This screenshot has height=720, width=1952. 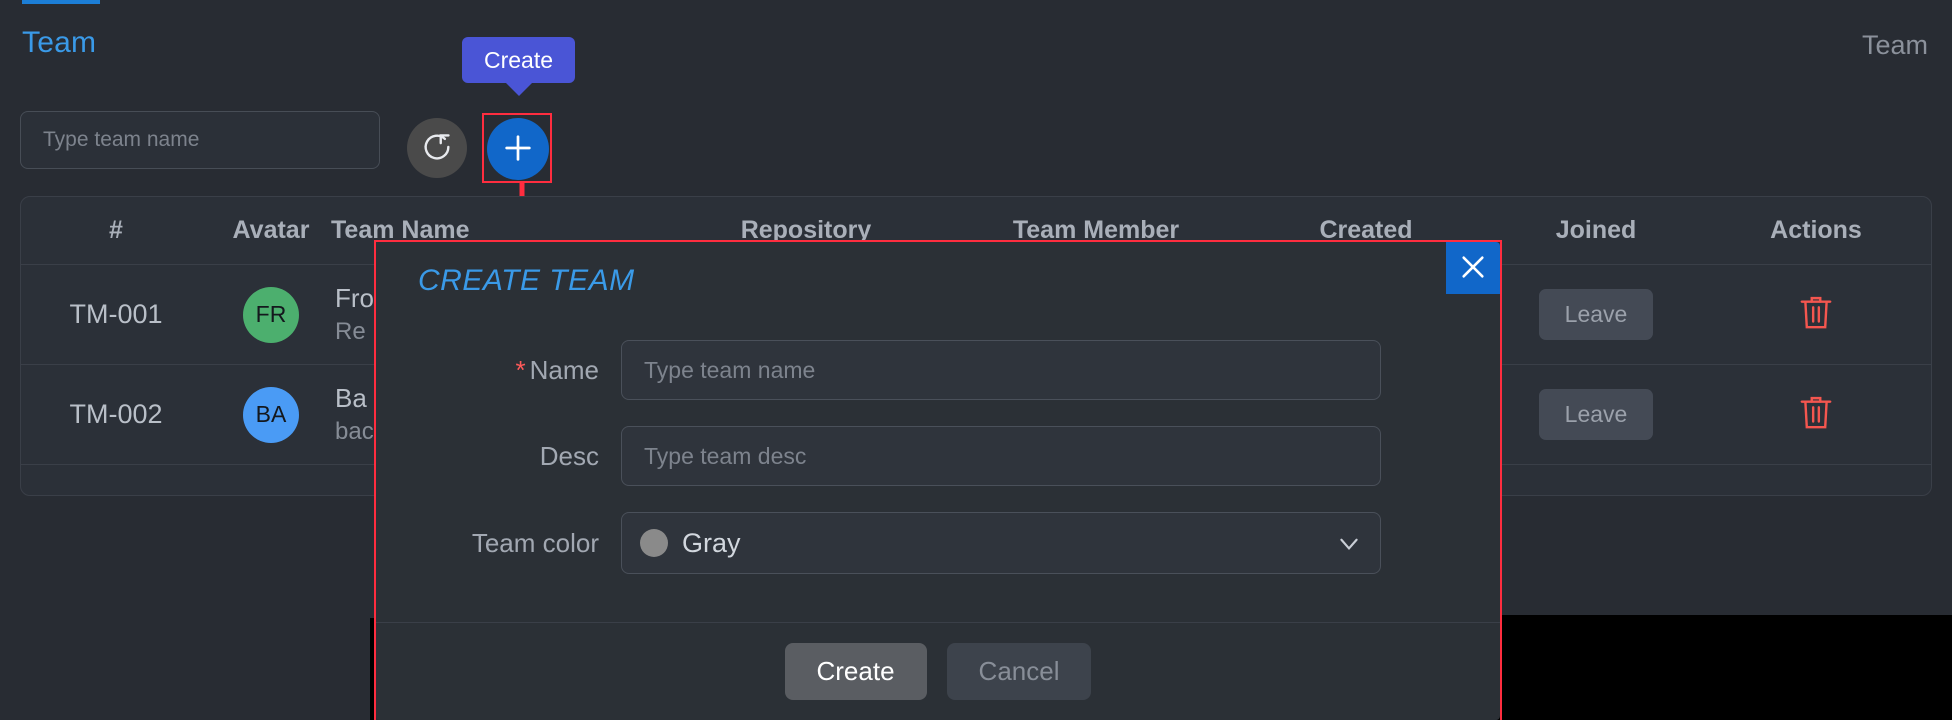 I want to click on tooltip-label: Create, so click(x=519, y=60).